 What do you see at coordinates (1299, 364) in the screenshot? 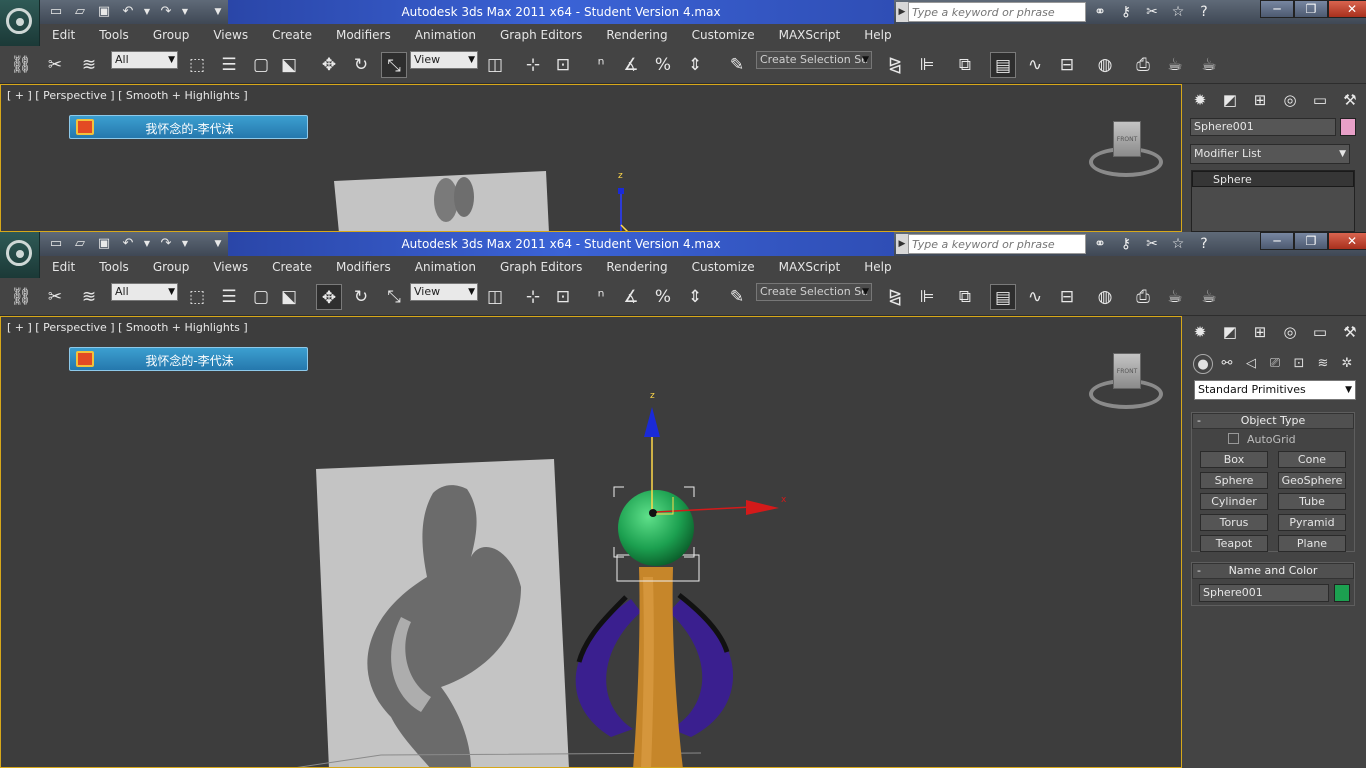
I see `helpers-icon: ⊡` at bounding box center [1299, 364].